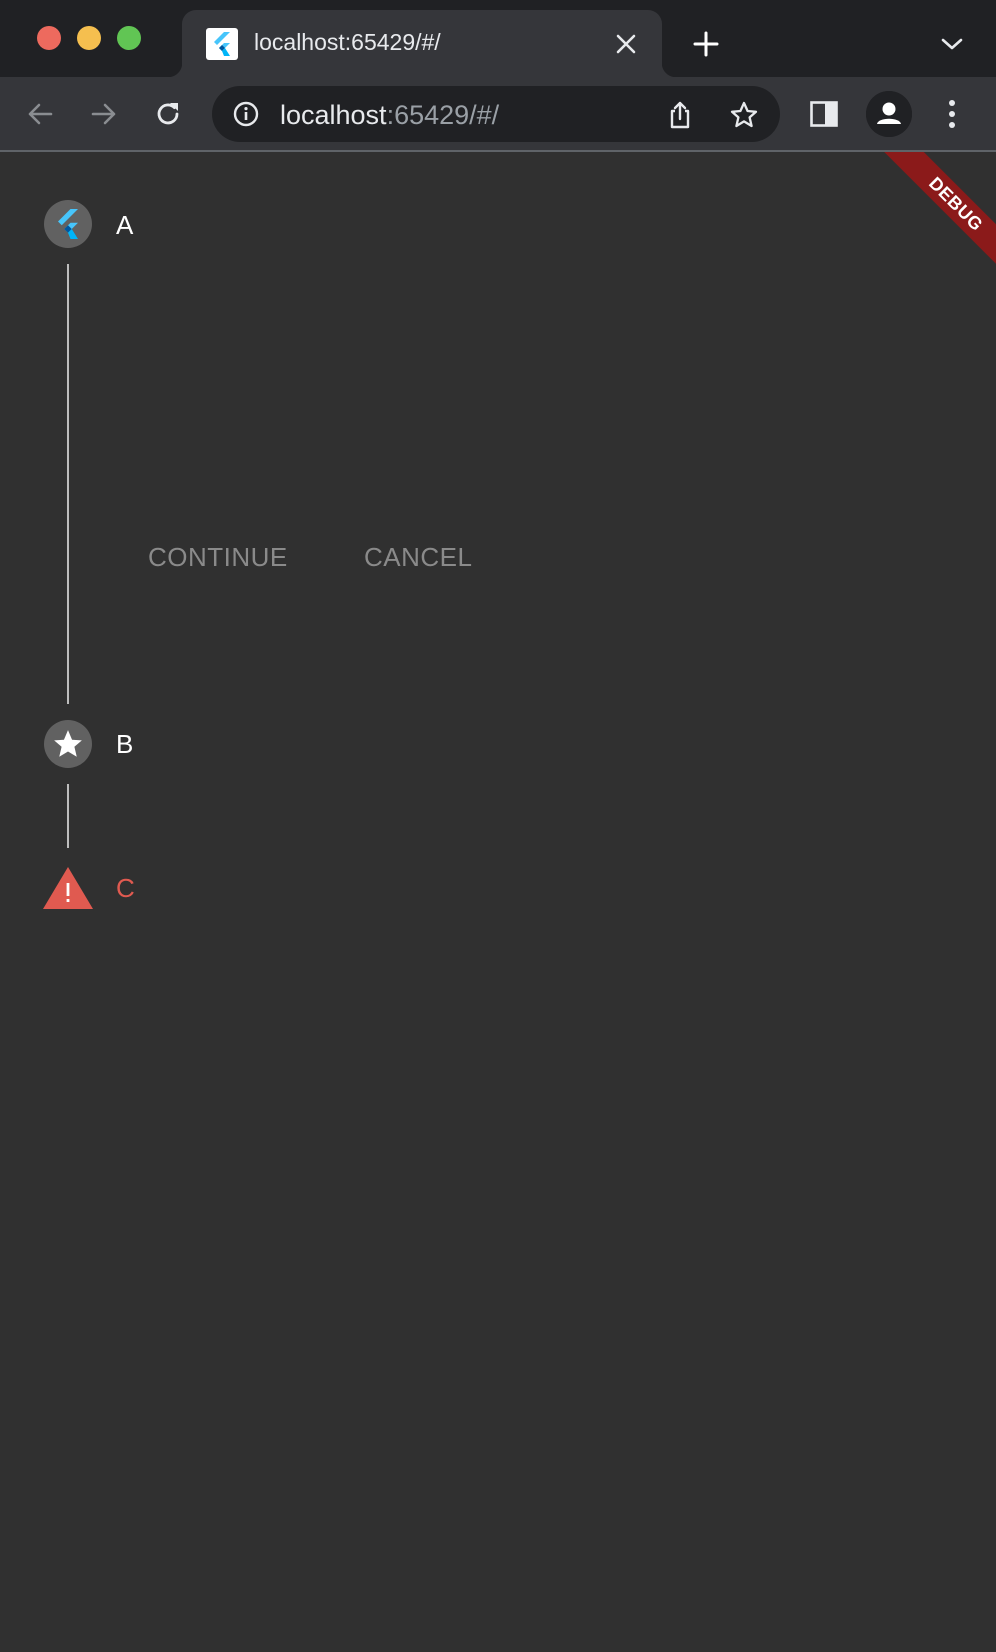  I want to click on arrow-left-icon, so click(40, 114).